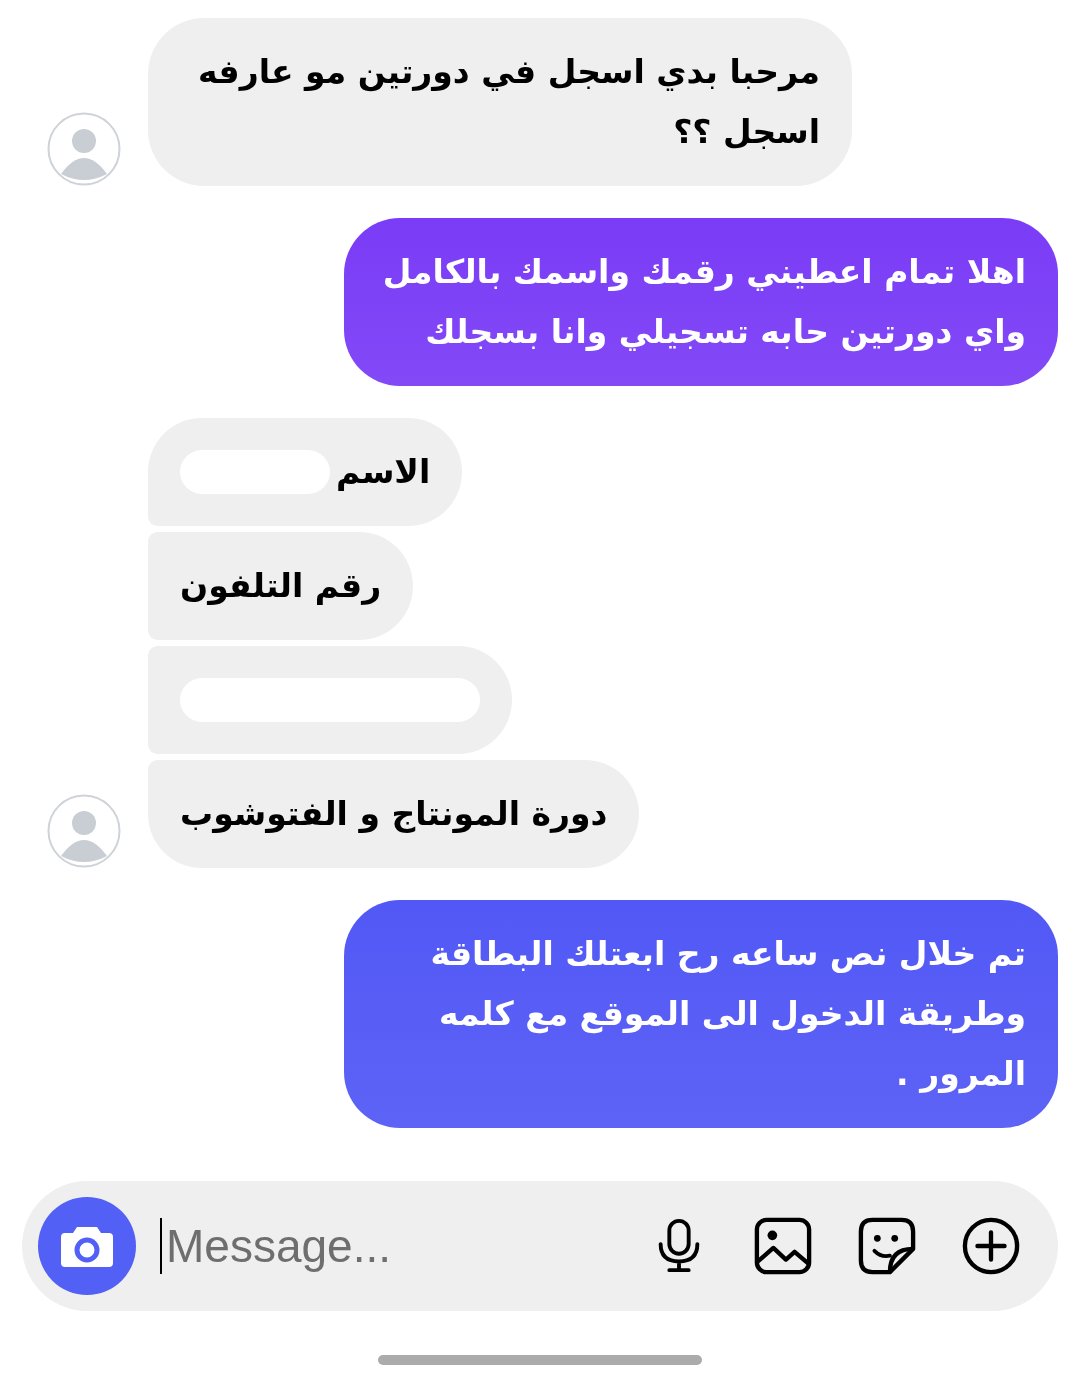 The image size is (1080, 1385). Describe the element at coordinates (508, 102) in the screenshot. I see `message-text: مرحبا بدي اسجل في دورتين مو عارفه اسجل ؟؟` at that location.